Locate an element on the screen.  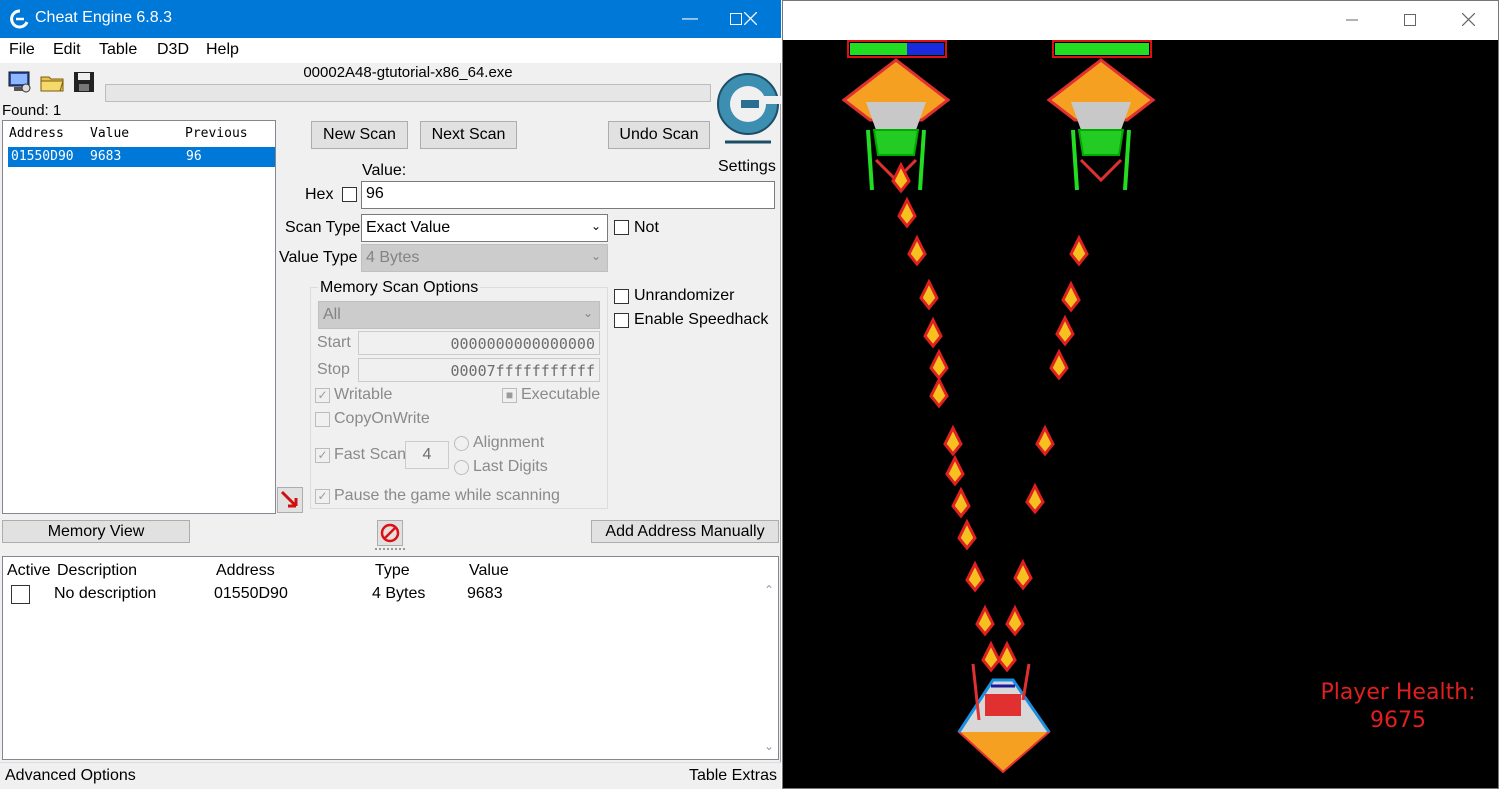
advanced-options-link: Advanced Options is located at coordinates (70, 776).